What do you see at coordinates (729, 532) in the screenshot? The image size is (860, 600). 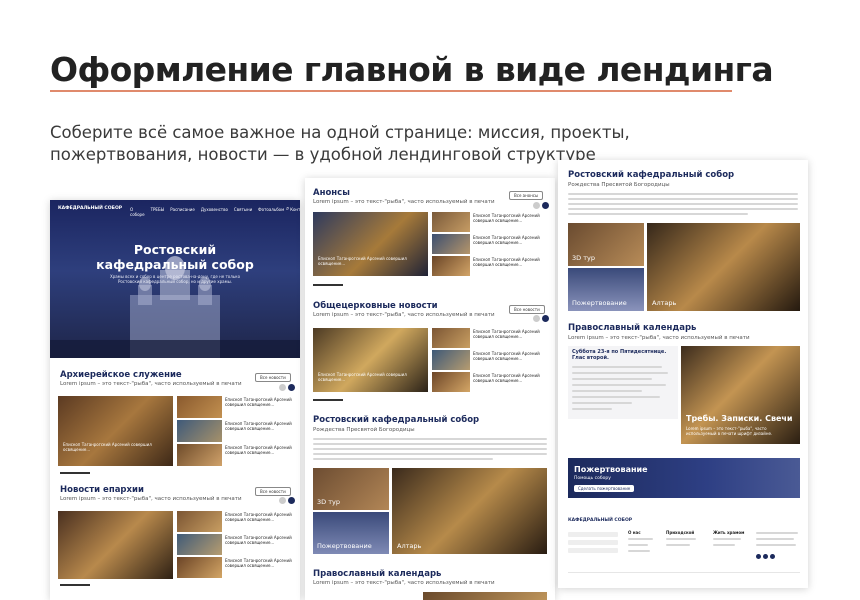 I see `footer-col-title: Жить храмом` at bounding box center [729, 532].